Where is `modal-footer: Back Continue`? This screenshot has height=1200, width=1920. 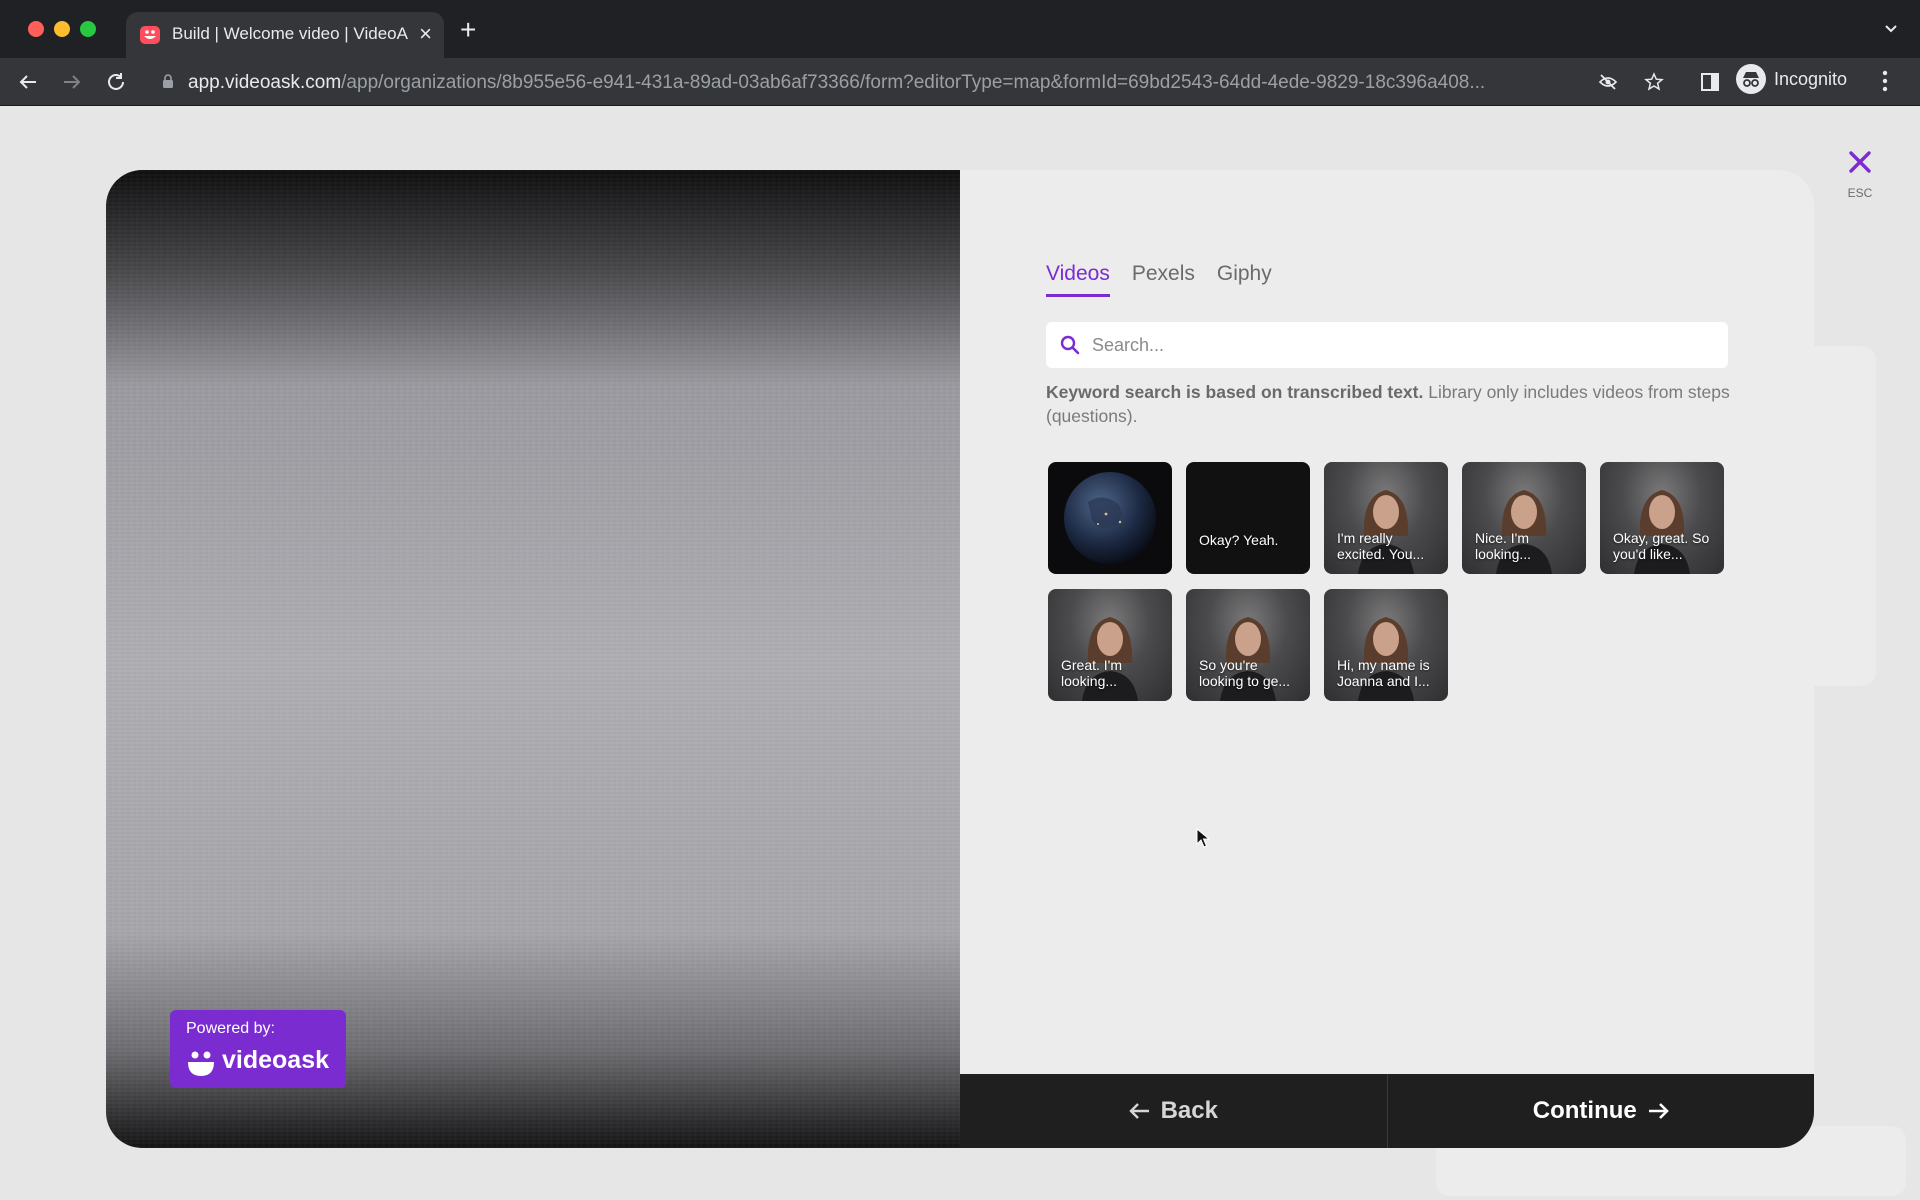 modal-footer: Back Continue is located at coordinates (1387, 1111).